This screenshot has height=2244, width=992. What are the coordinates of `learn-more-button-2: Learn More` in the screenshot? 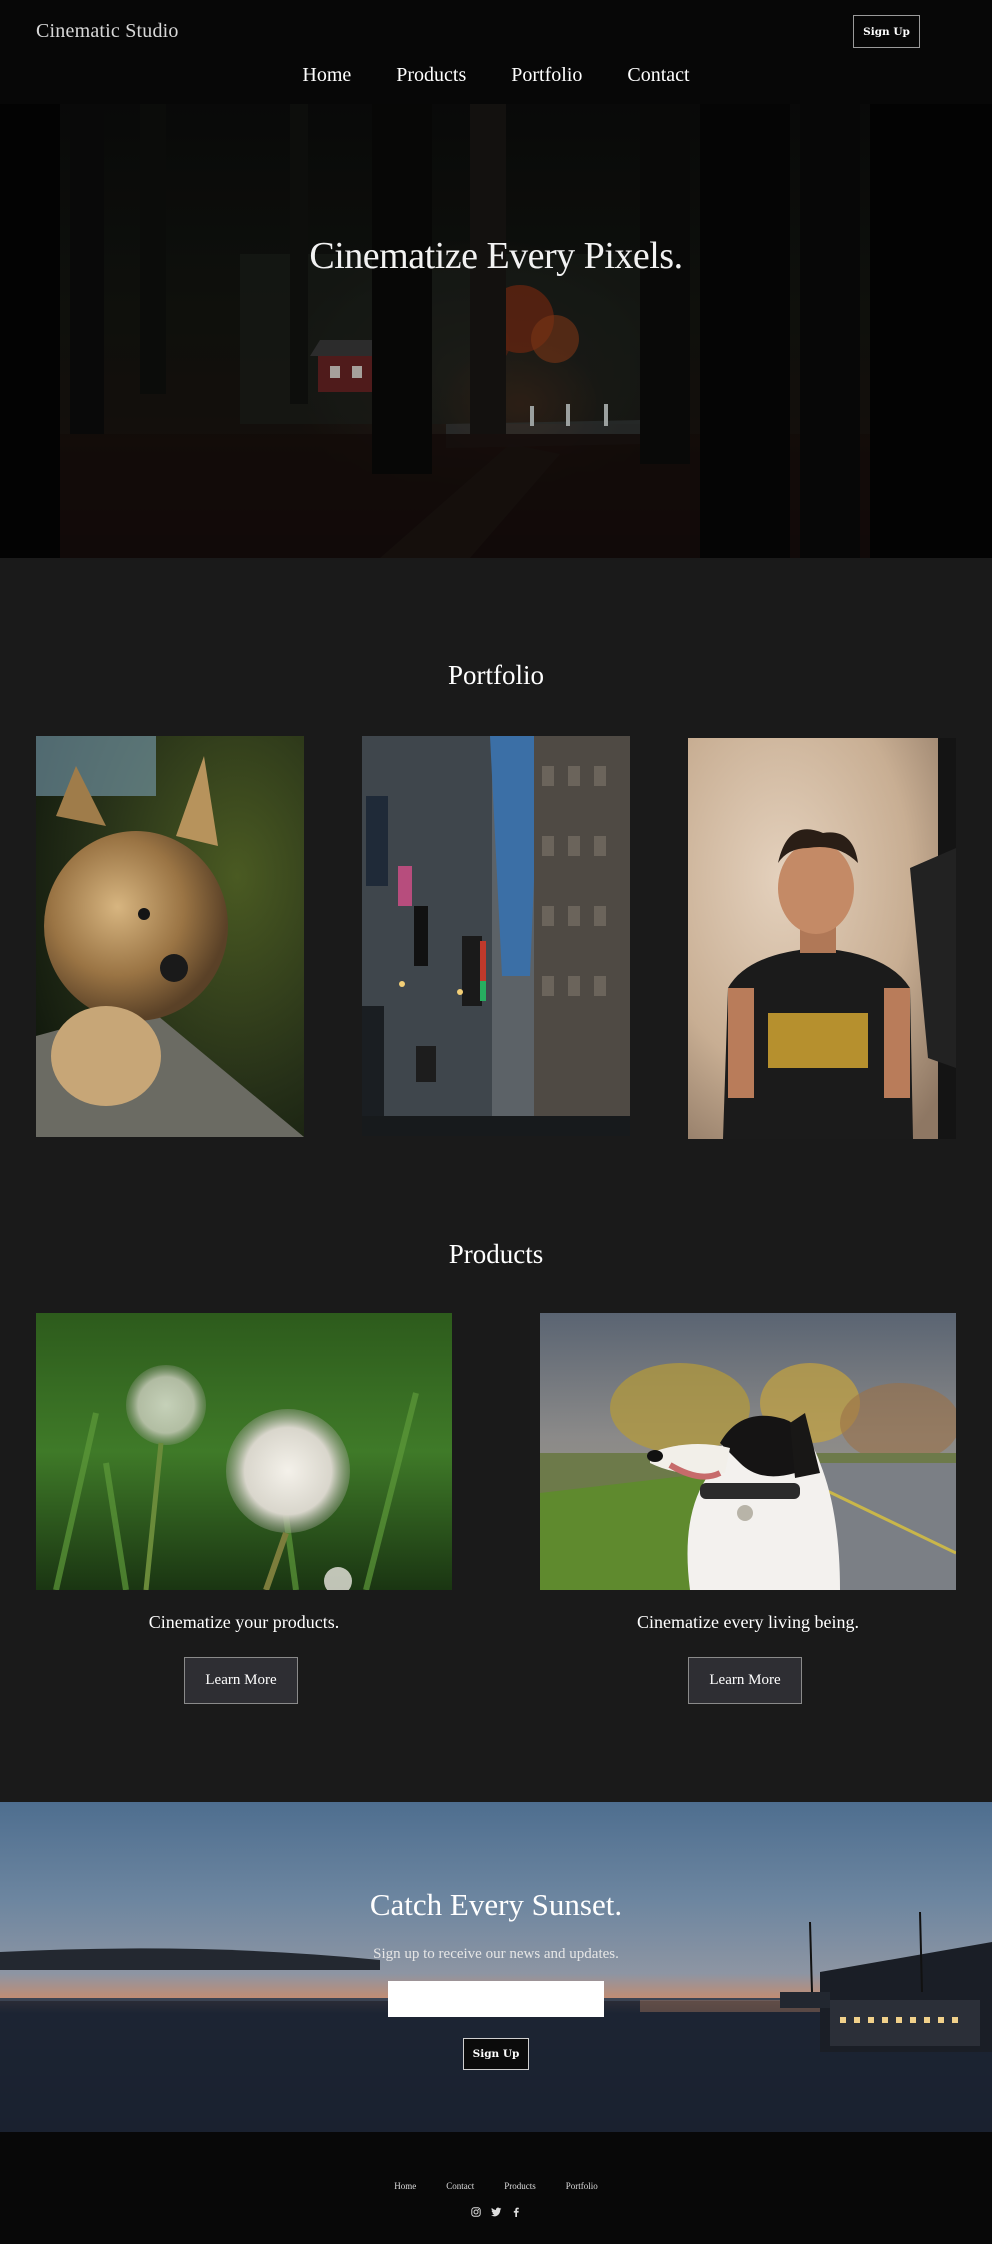 It's located at (745, 1680).